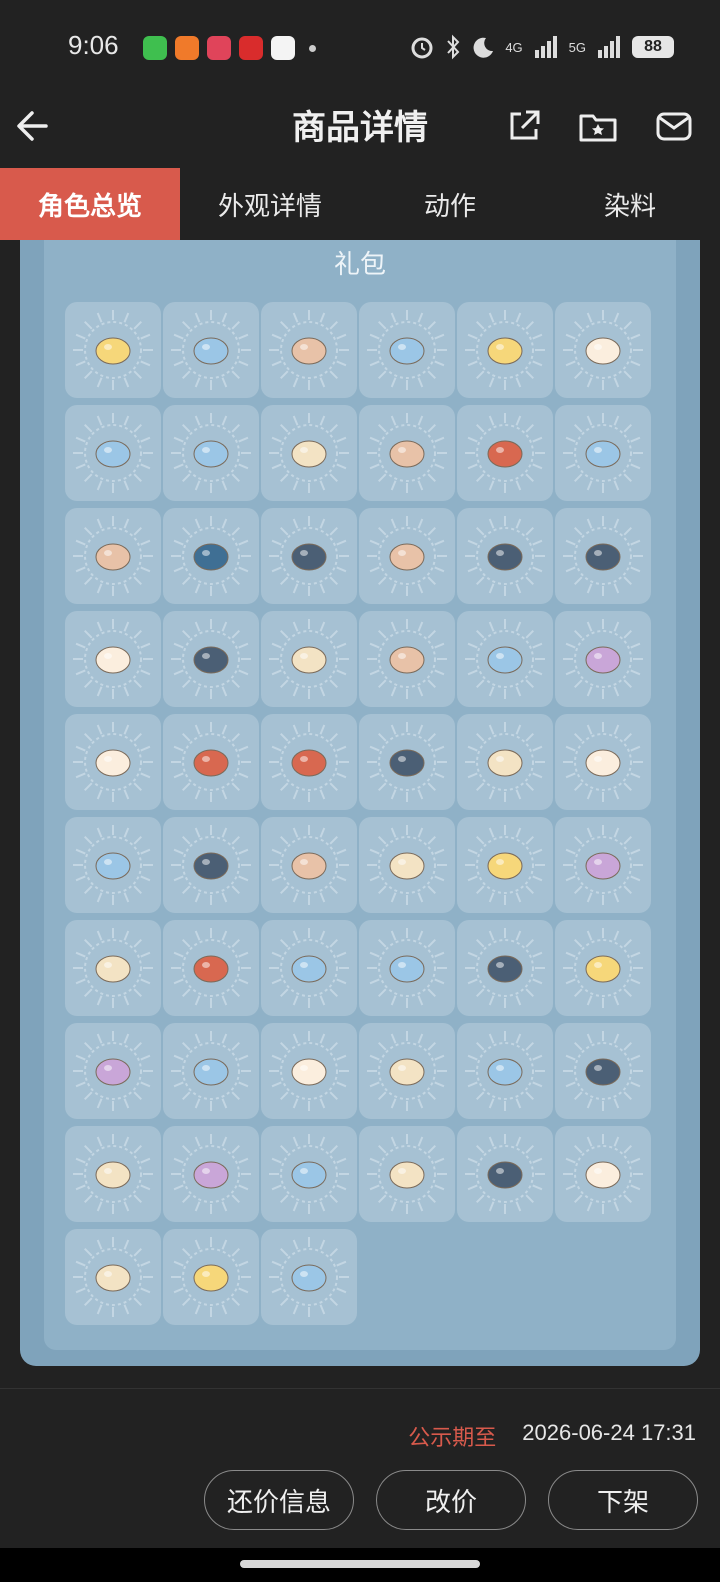  I want to click on folding-fan-icon, so click(113, 660).